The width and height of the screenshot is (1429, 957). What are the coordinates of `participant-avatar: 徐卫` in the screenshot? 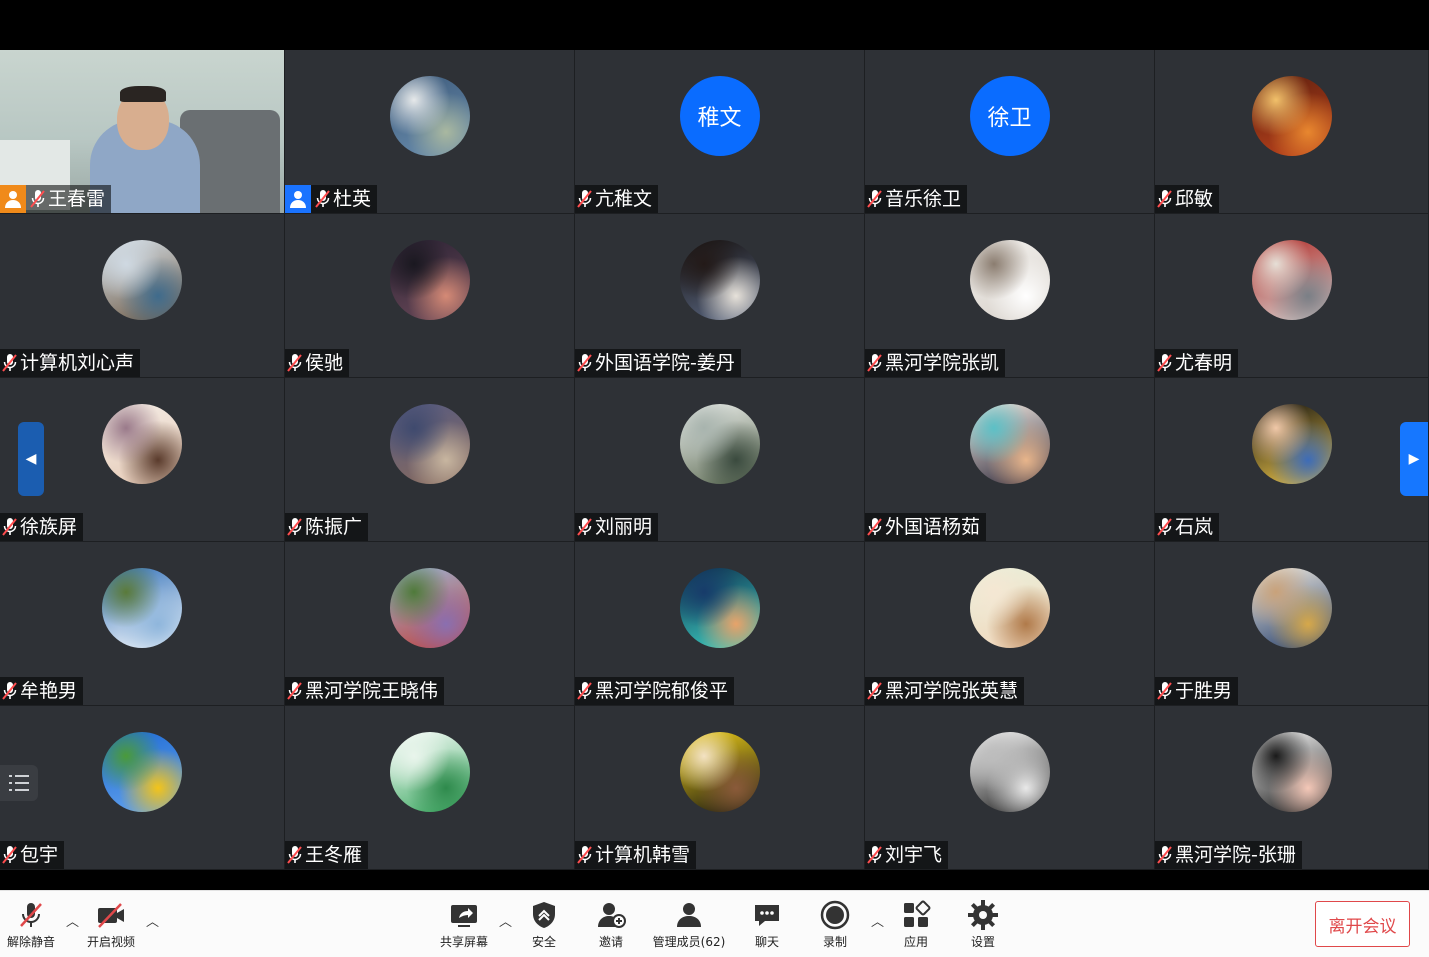 It's located at (1009, 116).